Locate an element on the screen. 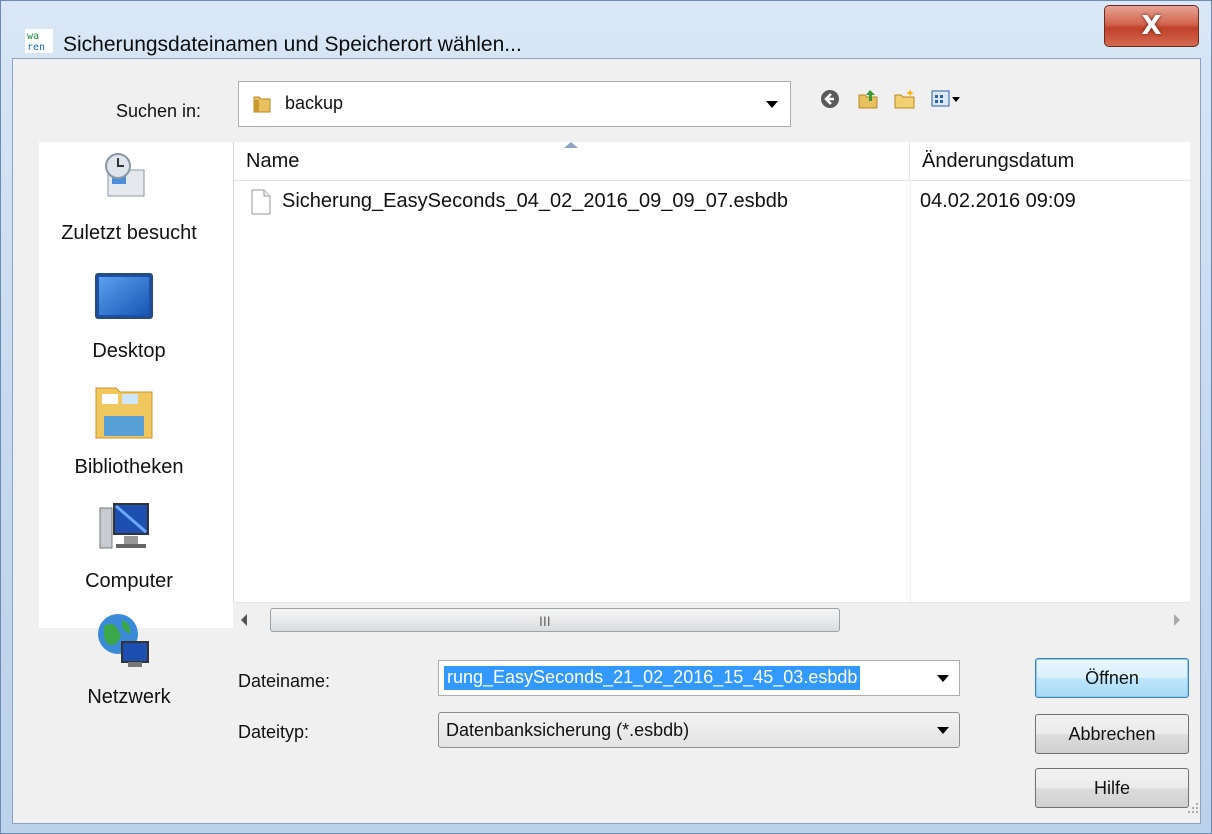  header-divider is located at coordinates (712, 180).